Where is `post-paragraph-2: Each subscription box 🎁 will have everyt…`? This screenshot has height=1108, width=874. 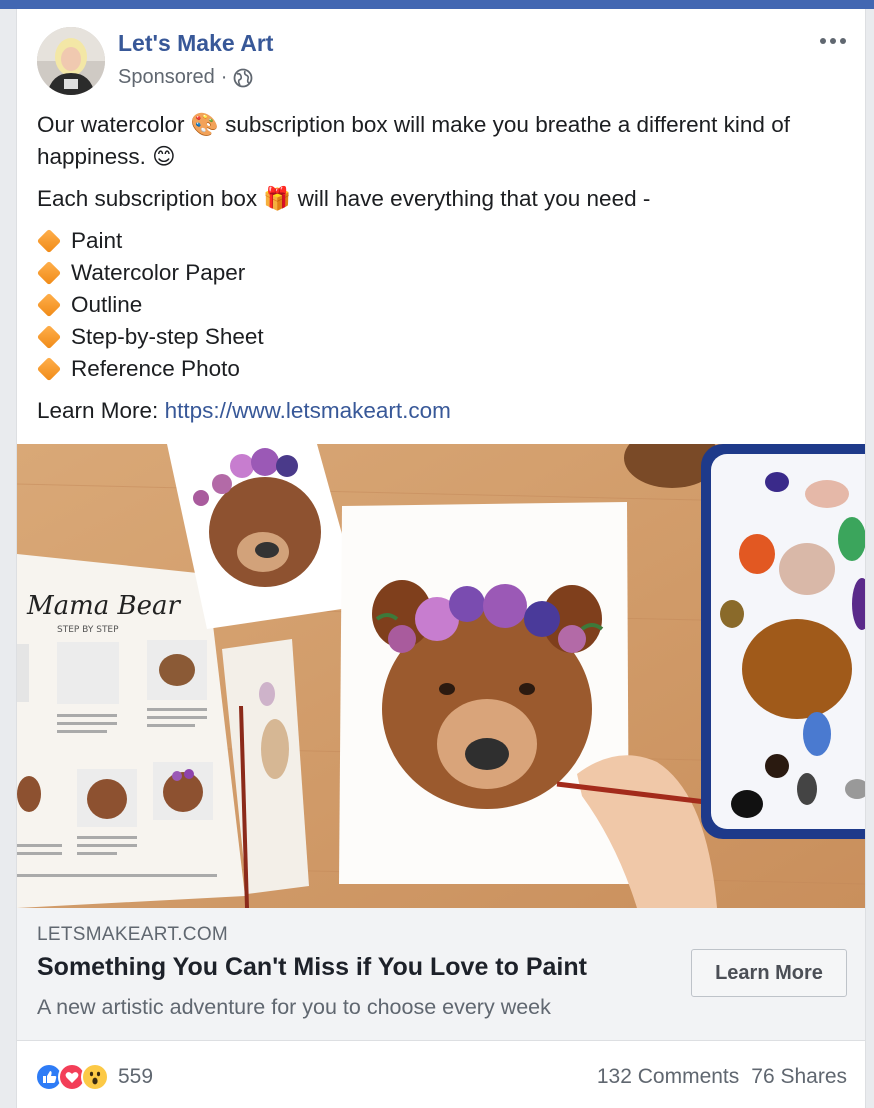 post-paragraph-2: Each subscription box 🎁 will have everyt… is located at coordinates (344, 198).